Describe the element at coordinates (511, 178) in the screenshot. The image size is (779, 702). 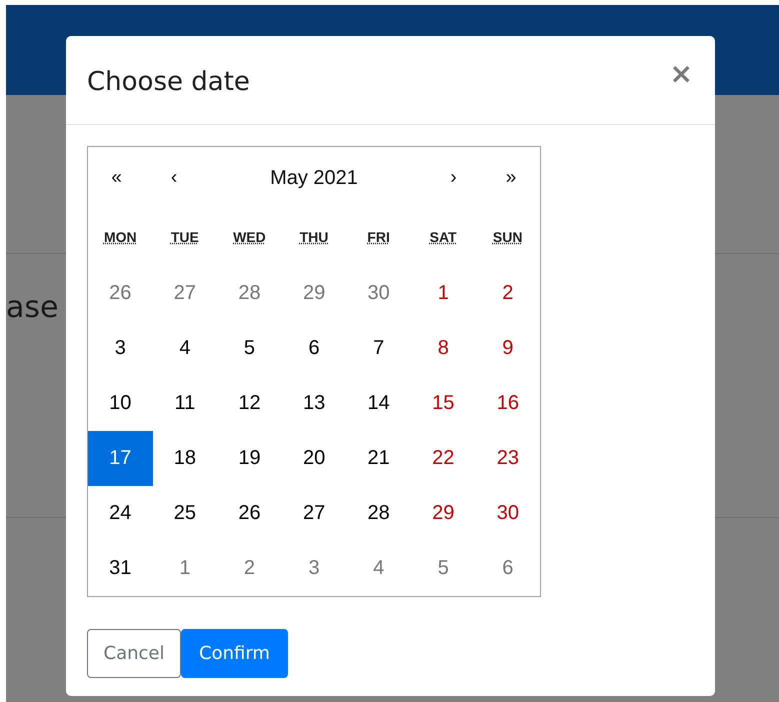
I see `next-year-button: »` at that location.